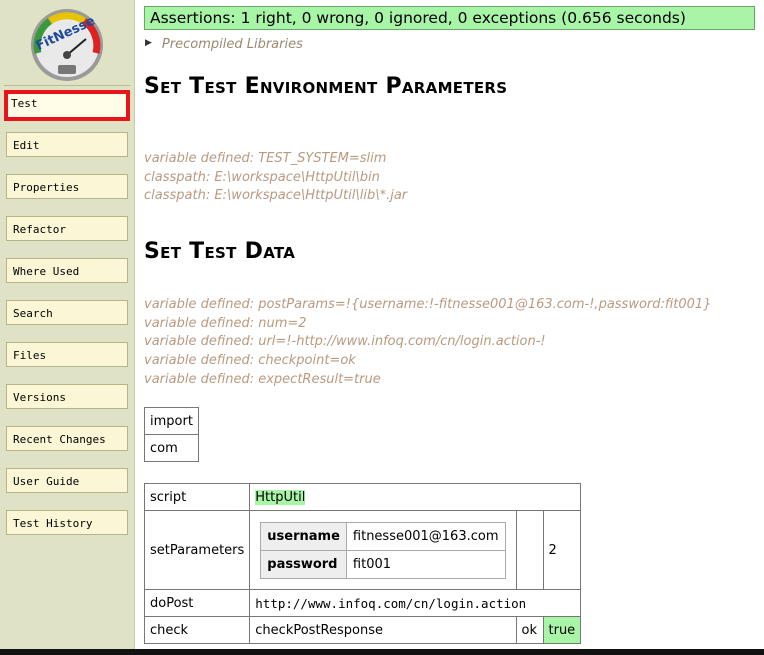 The height and width of the screenshot is (655, 764). What do you see at coordinates (171, 448) in the screenshot?
I see `import-package-cell: com` at bounding box center [171, 448].